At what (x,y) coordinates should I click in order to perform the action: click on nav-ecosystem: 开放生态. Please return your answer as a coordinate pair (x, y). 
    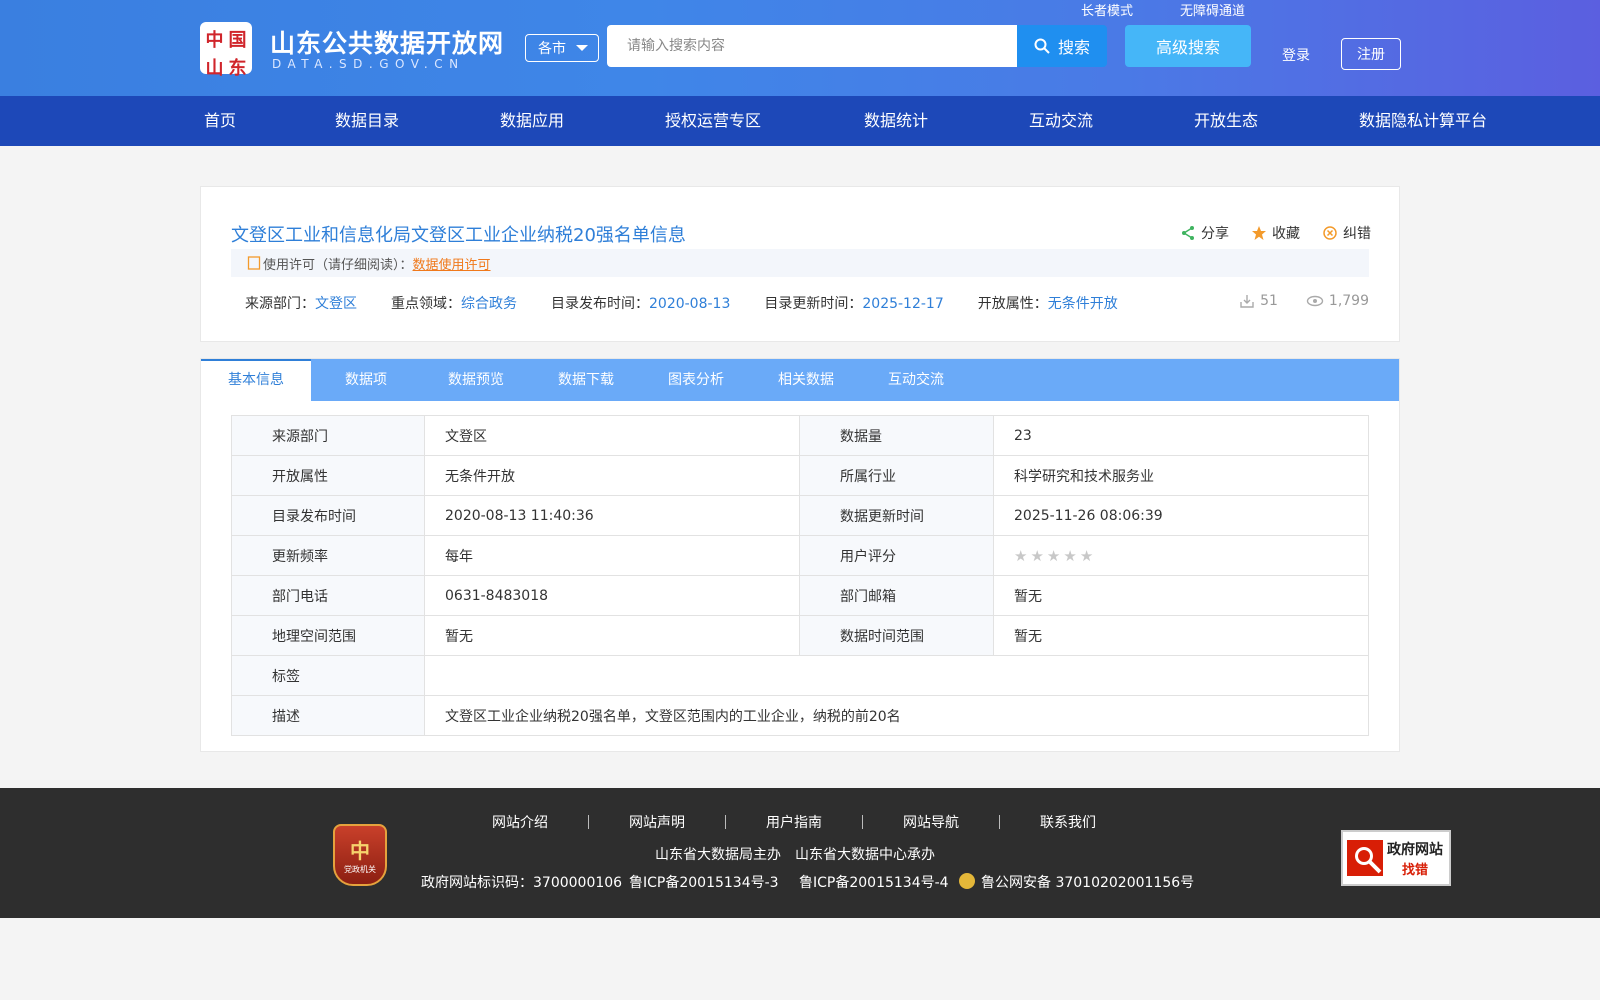
    Looking at the image, I should click on (1226, 121).